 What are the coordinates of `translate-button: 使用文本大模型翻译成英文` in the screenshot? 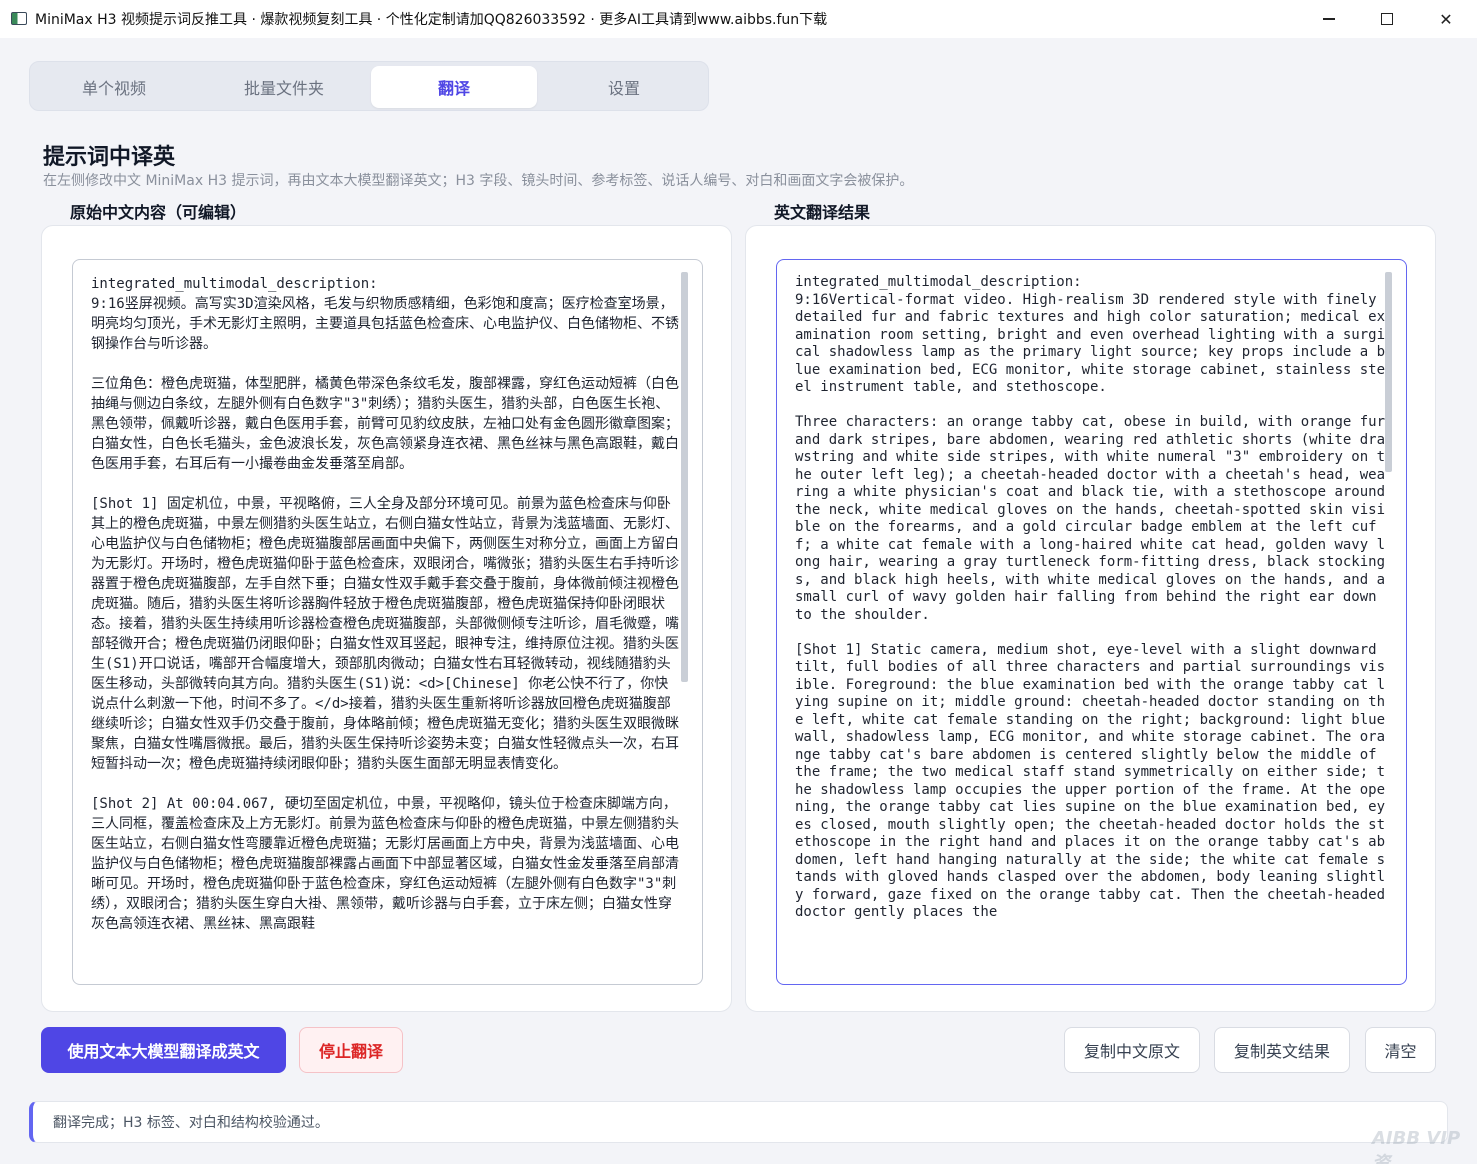 It's located at (163, 1050).